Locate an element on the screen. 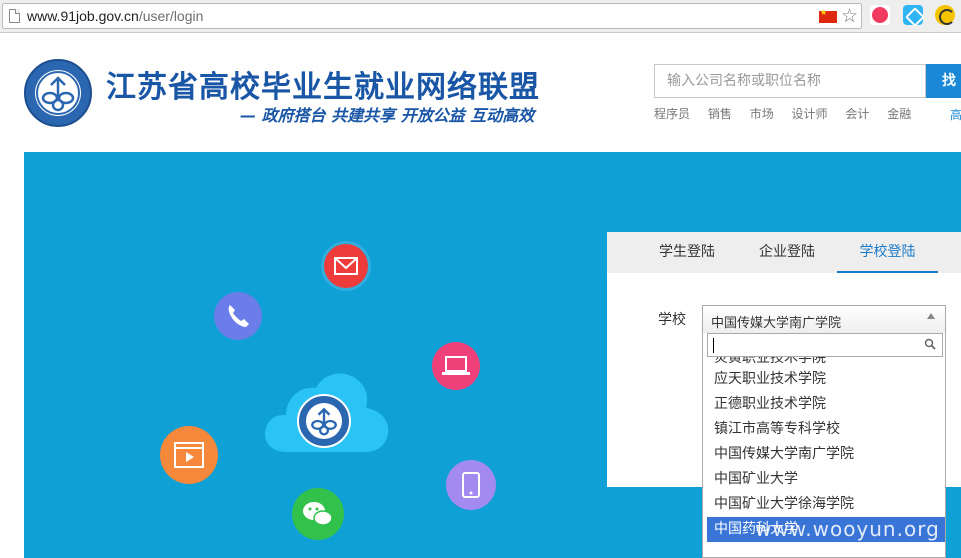 The height and width of the screenshot is (558, 961). address-bar: www.91job.gov.cn/user/login ☆ is located at coordinates (432, 16).